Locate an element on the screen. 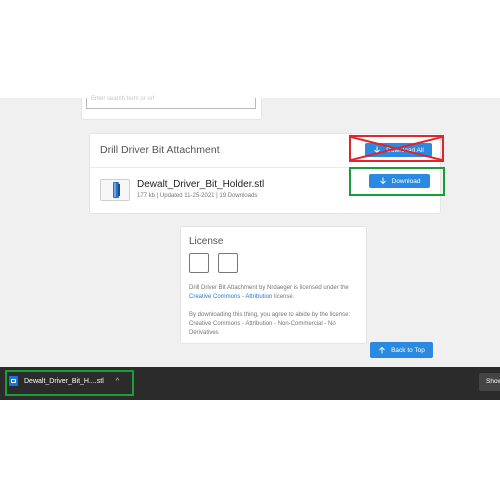 This screenshot has width=500, height=500. red-x-icon is located at coordinates (396, 148).